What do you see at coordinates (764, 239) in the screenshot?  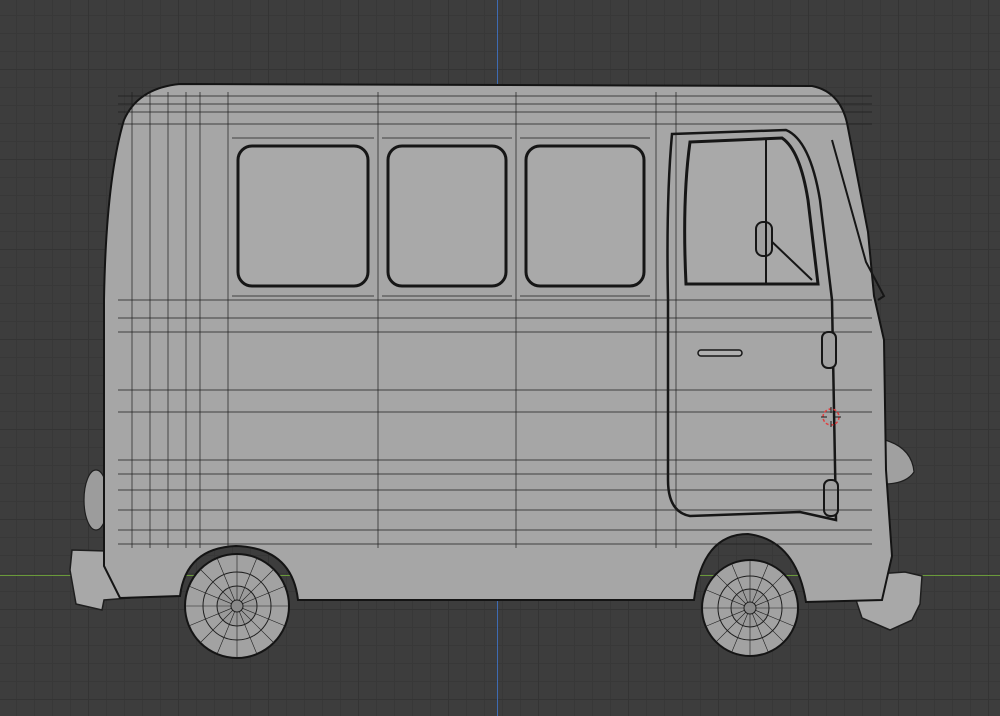 I see `side-mirror` at bounding box center [764, 239].